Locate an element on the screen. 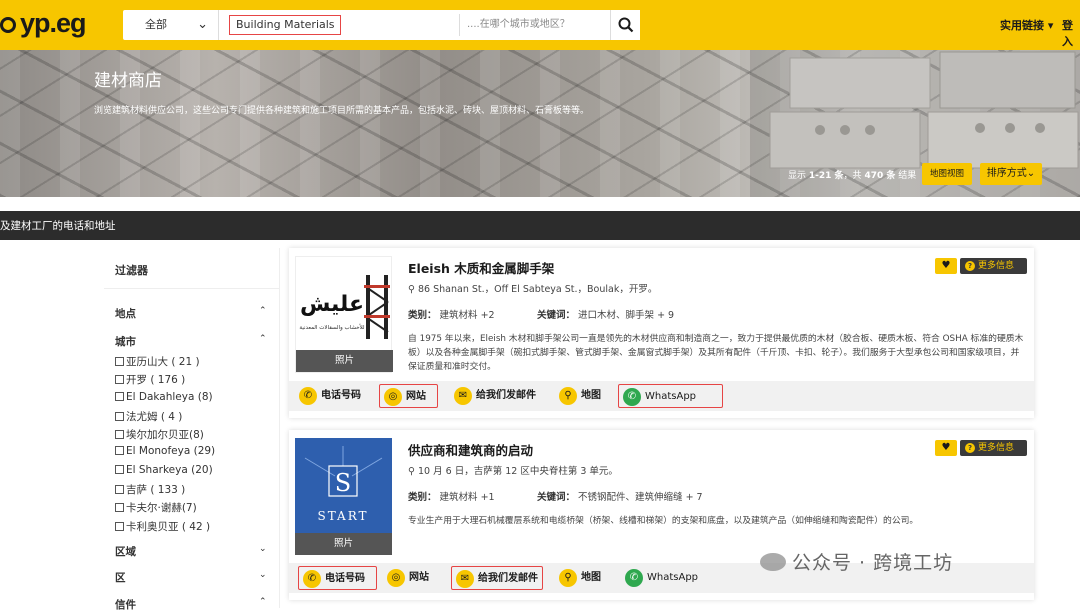  website-label: 网站 is located at coordinates (419, 577).